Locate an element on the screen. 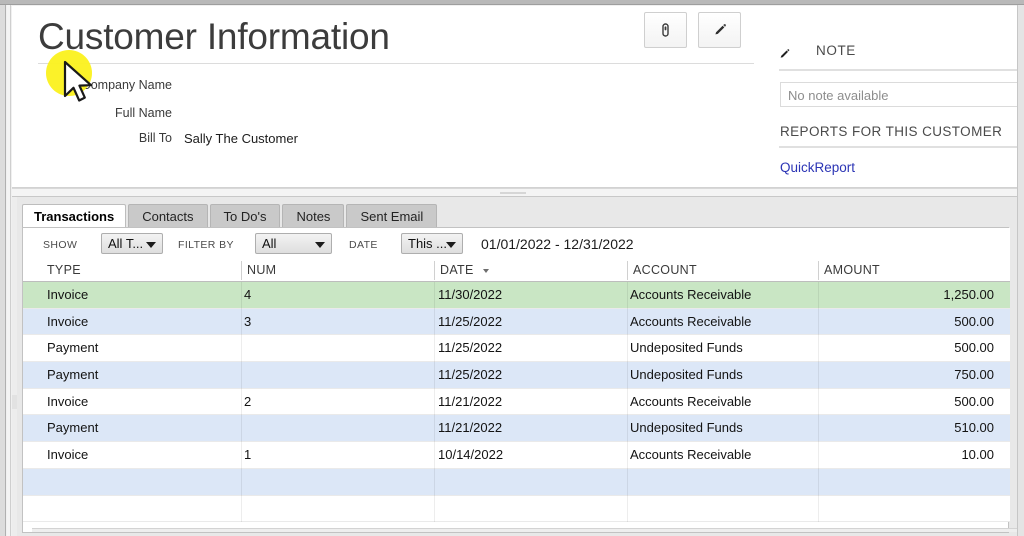 This screenshot has width=1024, height=536. company-name-row: Company Name is located at coordinates (388, 89).